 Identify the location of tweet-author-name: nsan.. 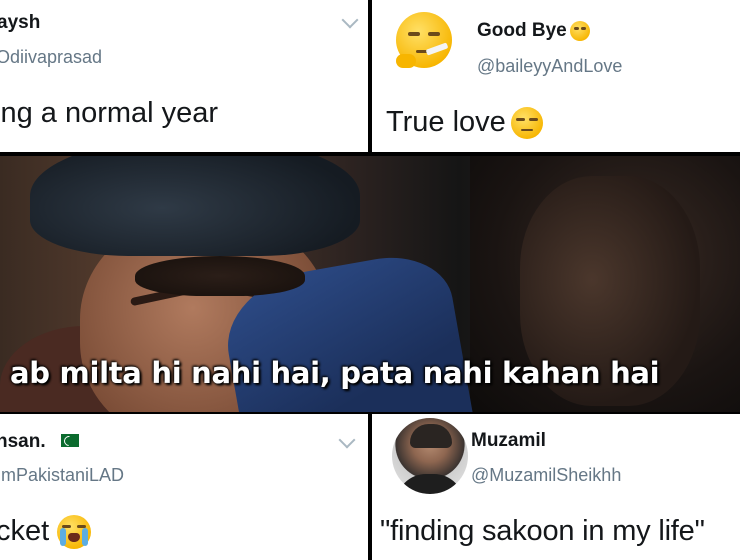
(23, 442).